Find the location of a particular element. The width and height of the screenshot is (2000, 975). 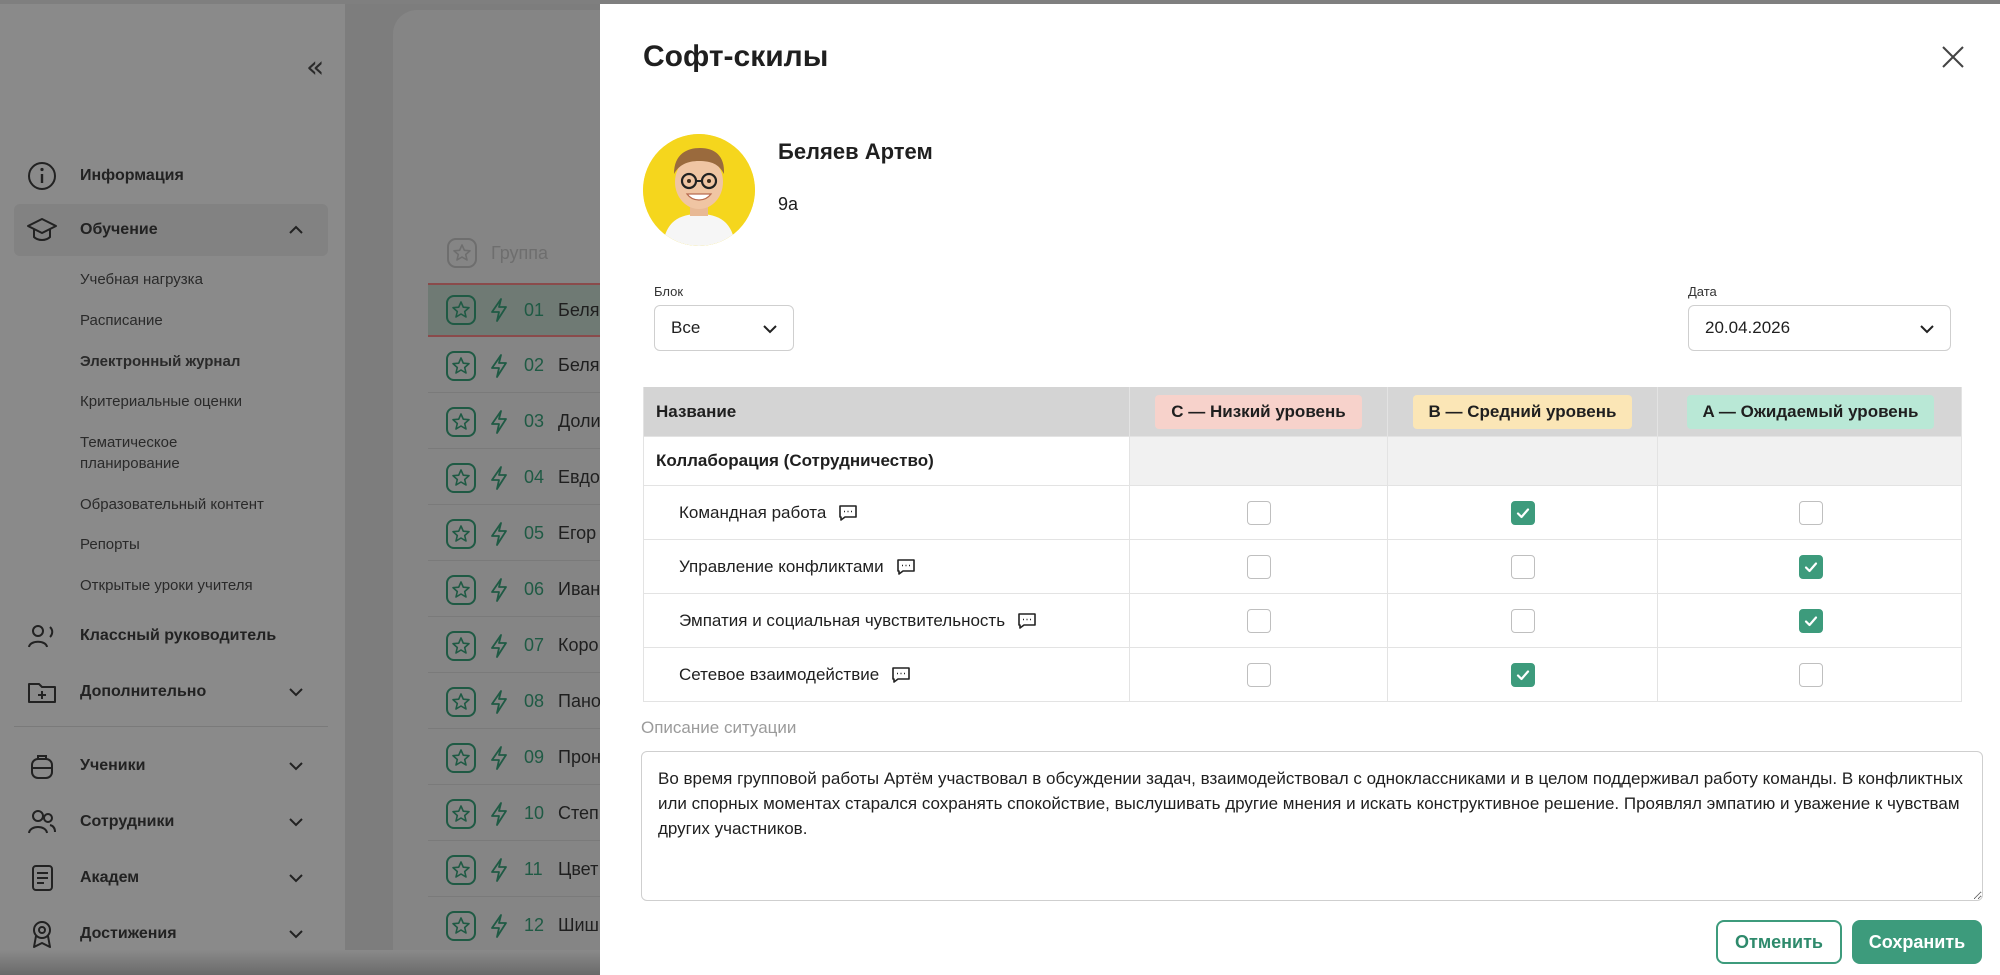

sidebar-item-label: Ученики is located at coordinates (113, 765).